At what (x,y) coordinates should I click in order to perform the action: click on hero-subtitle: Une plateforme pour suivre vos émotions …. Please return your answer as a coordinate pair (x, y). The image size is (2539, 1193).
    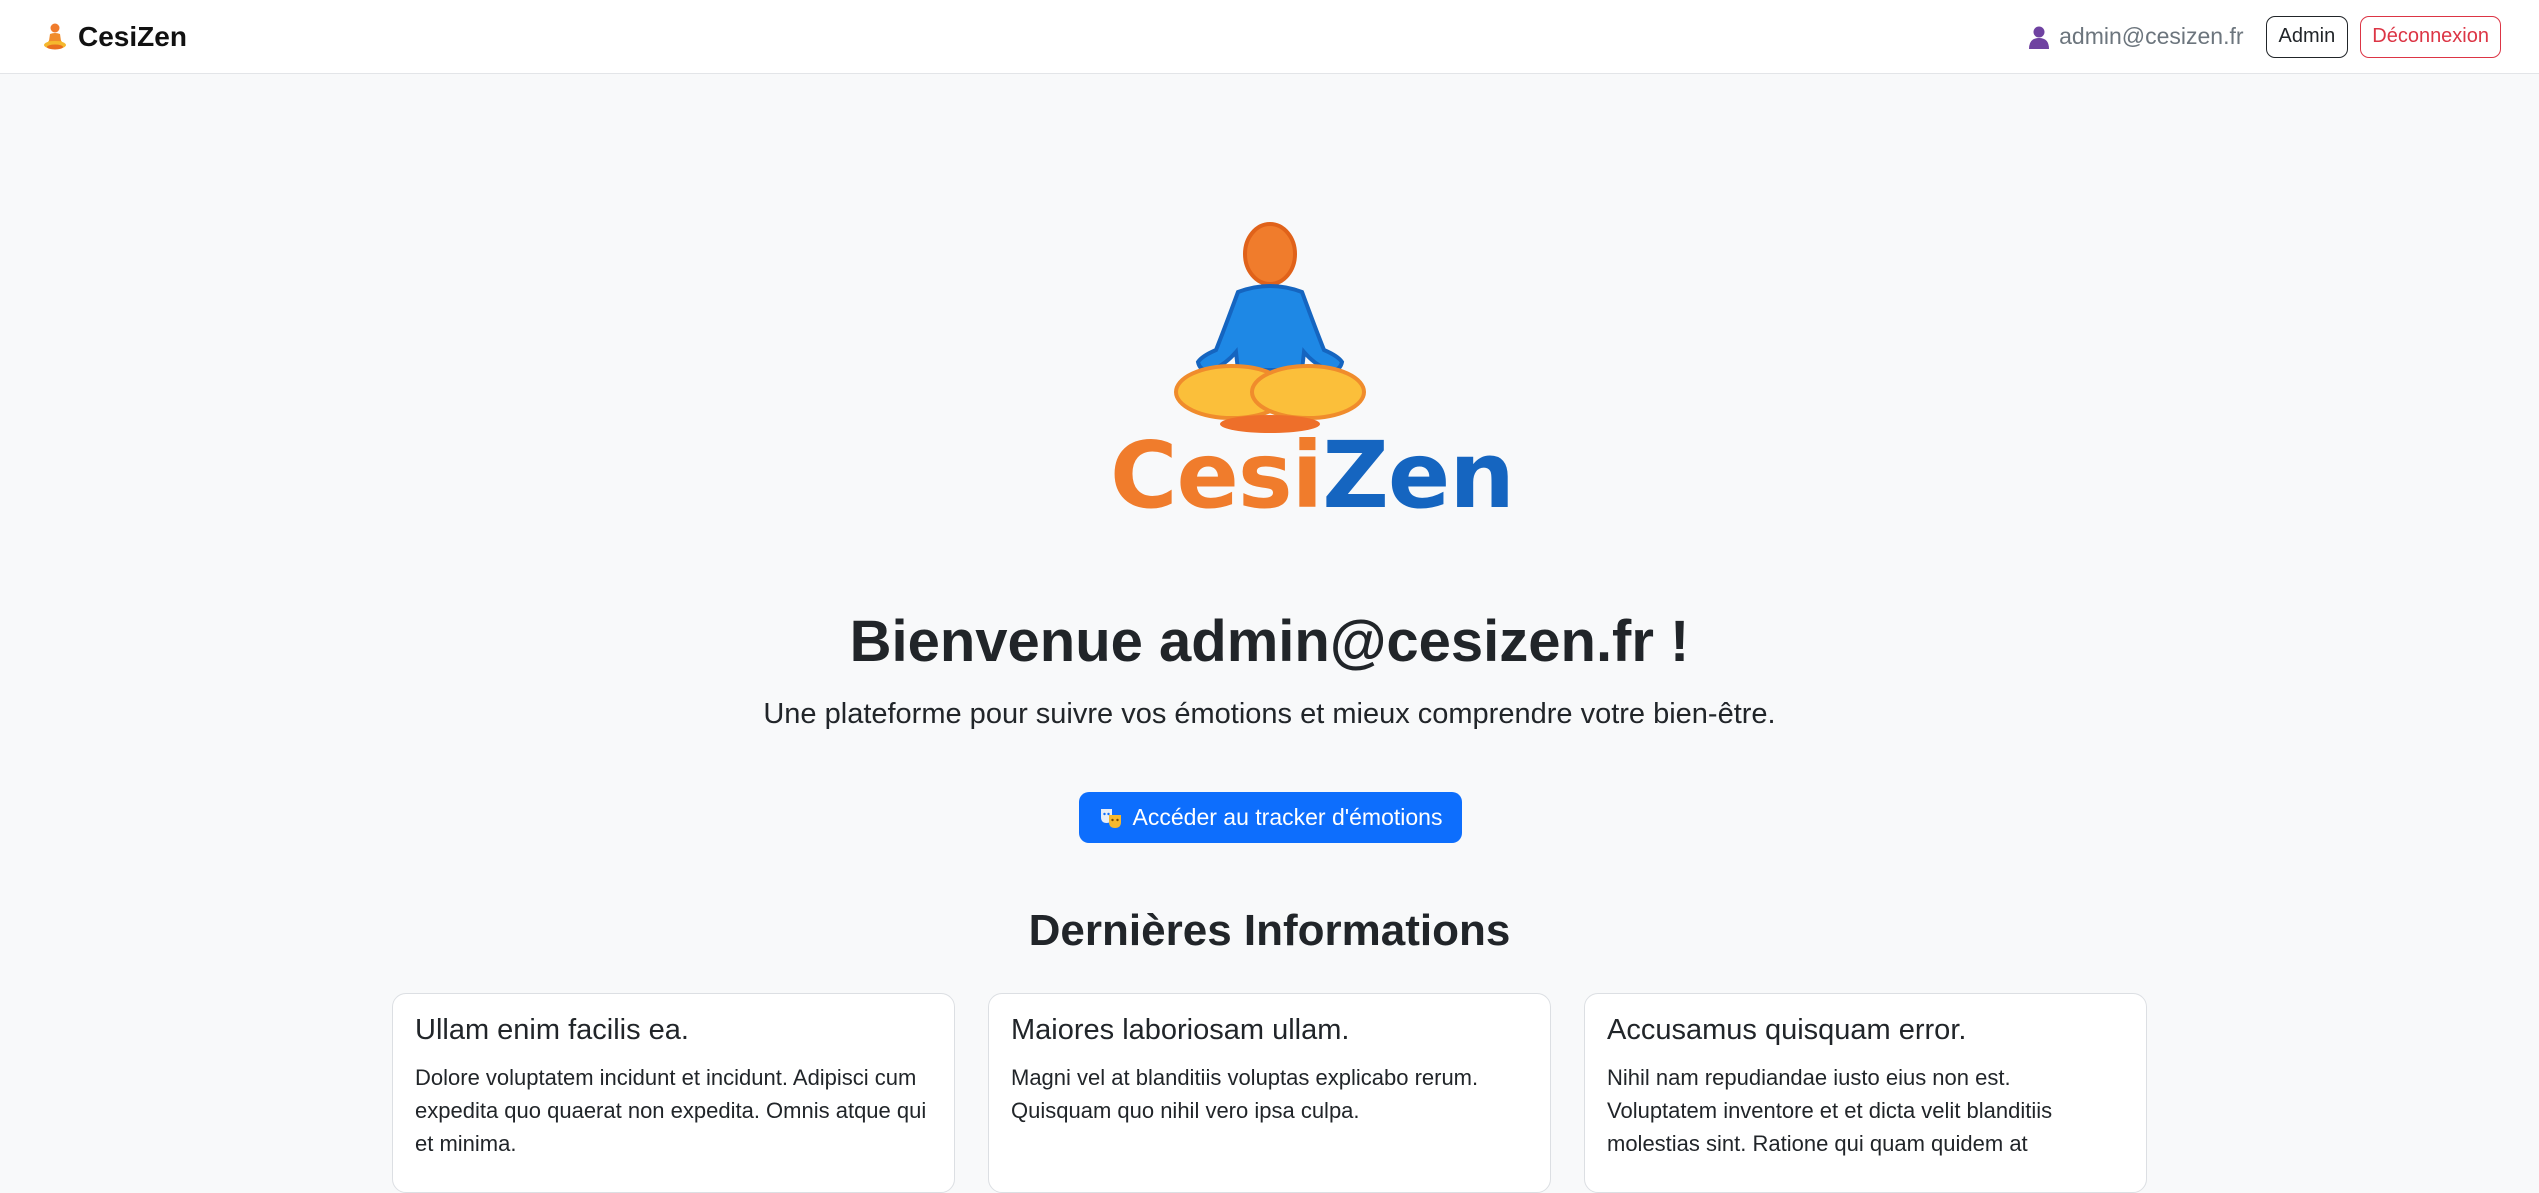
    Looking at the image, I should click on (1269, 714).